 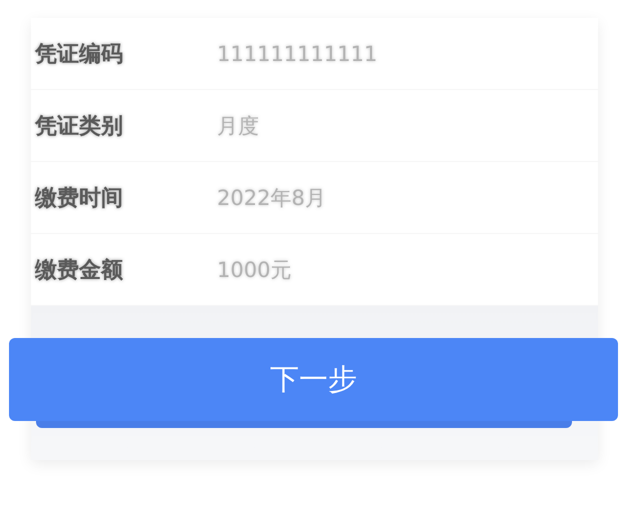 What do you see at coordinates (79, 198) in the screenshot?
I see `field-label: 缴费时间` at bounding box center [79, 198].